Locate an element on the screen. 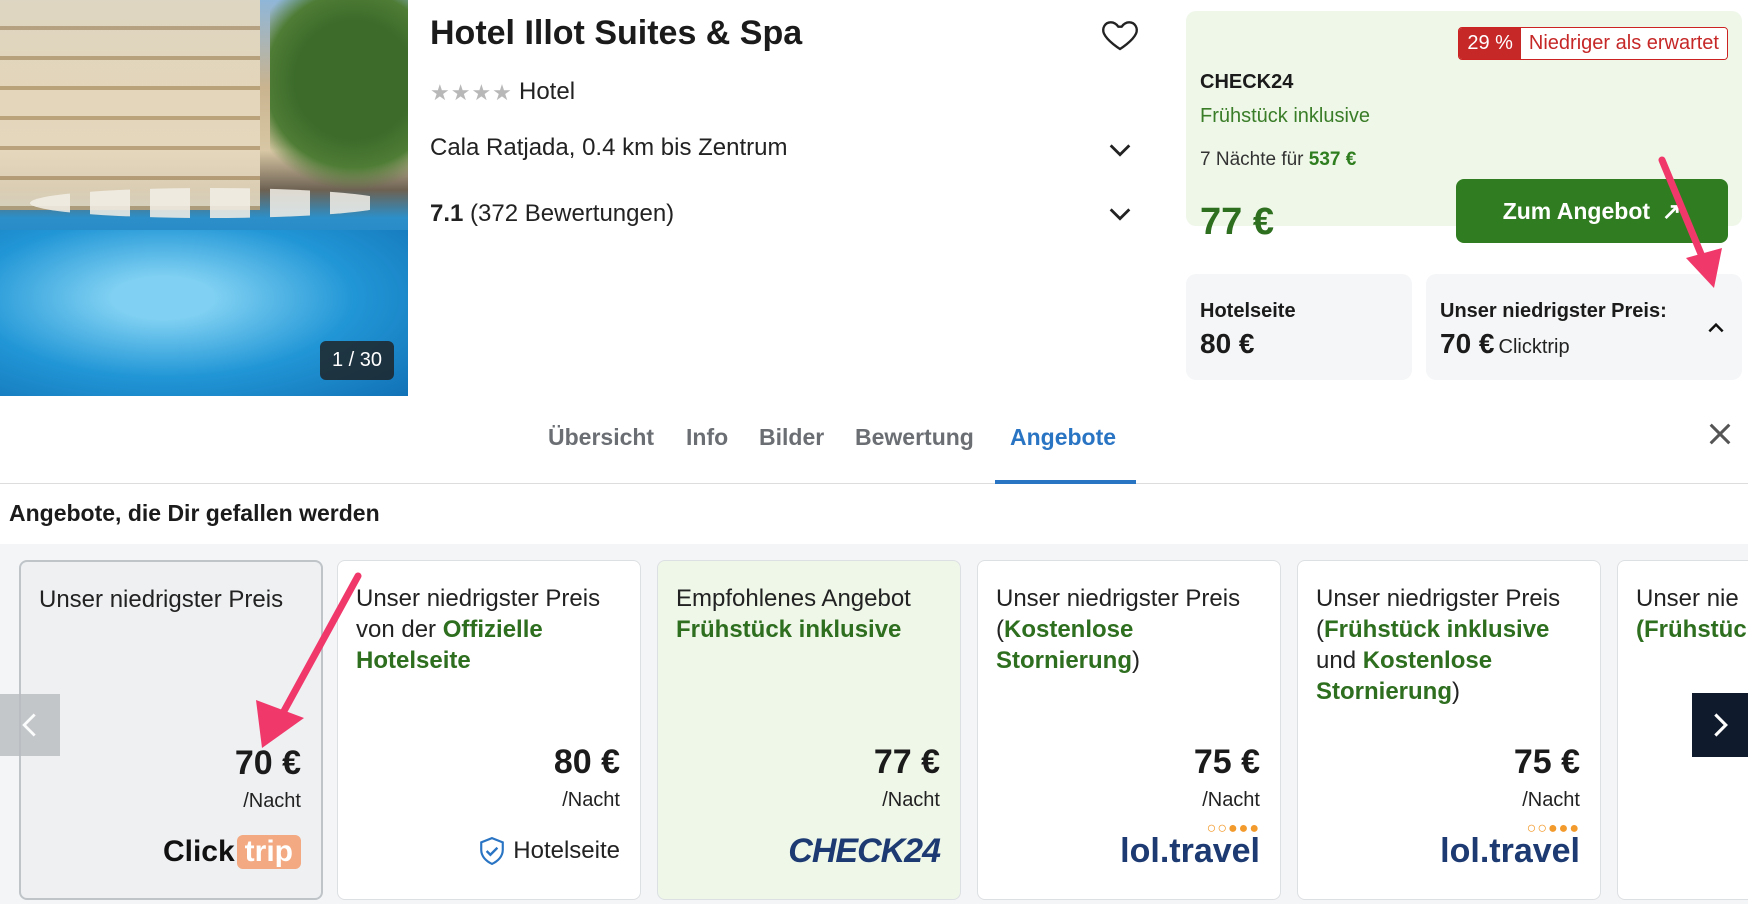 The height and width of the screenshot is (904, 1748). tab-reviews: Bewertung is located at coordinates (914, 437).